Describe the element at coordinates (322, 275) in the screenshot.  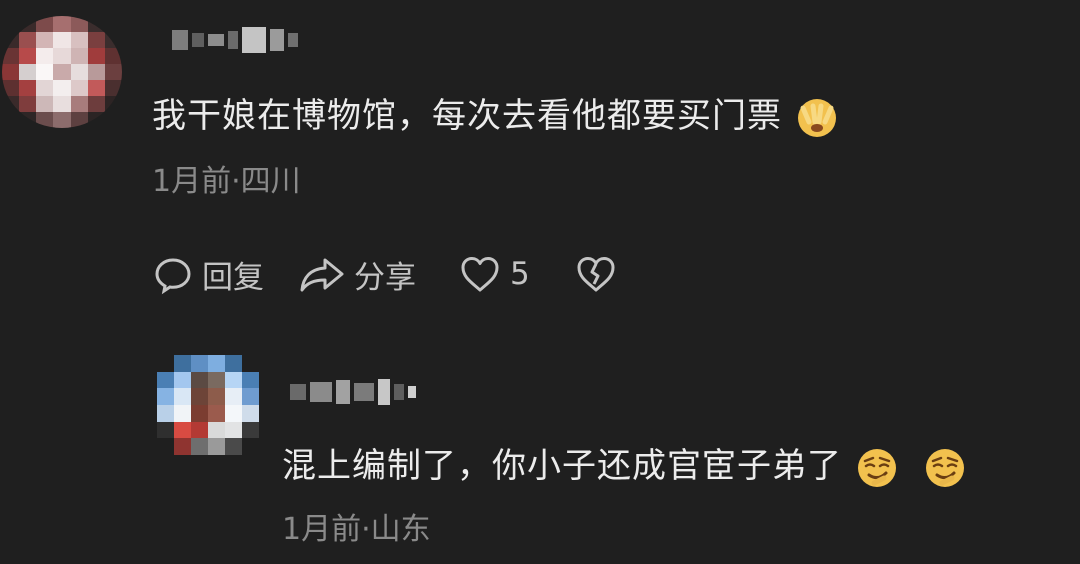
I see `share-icon` at that location.